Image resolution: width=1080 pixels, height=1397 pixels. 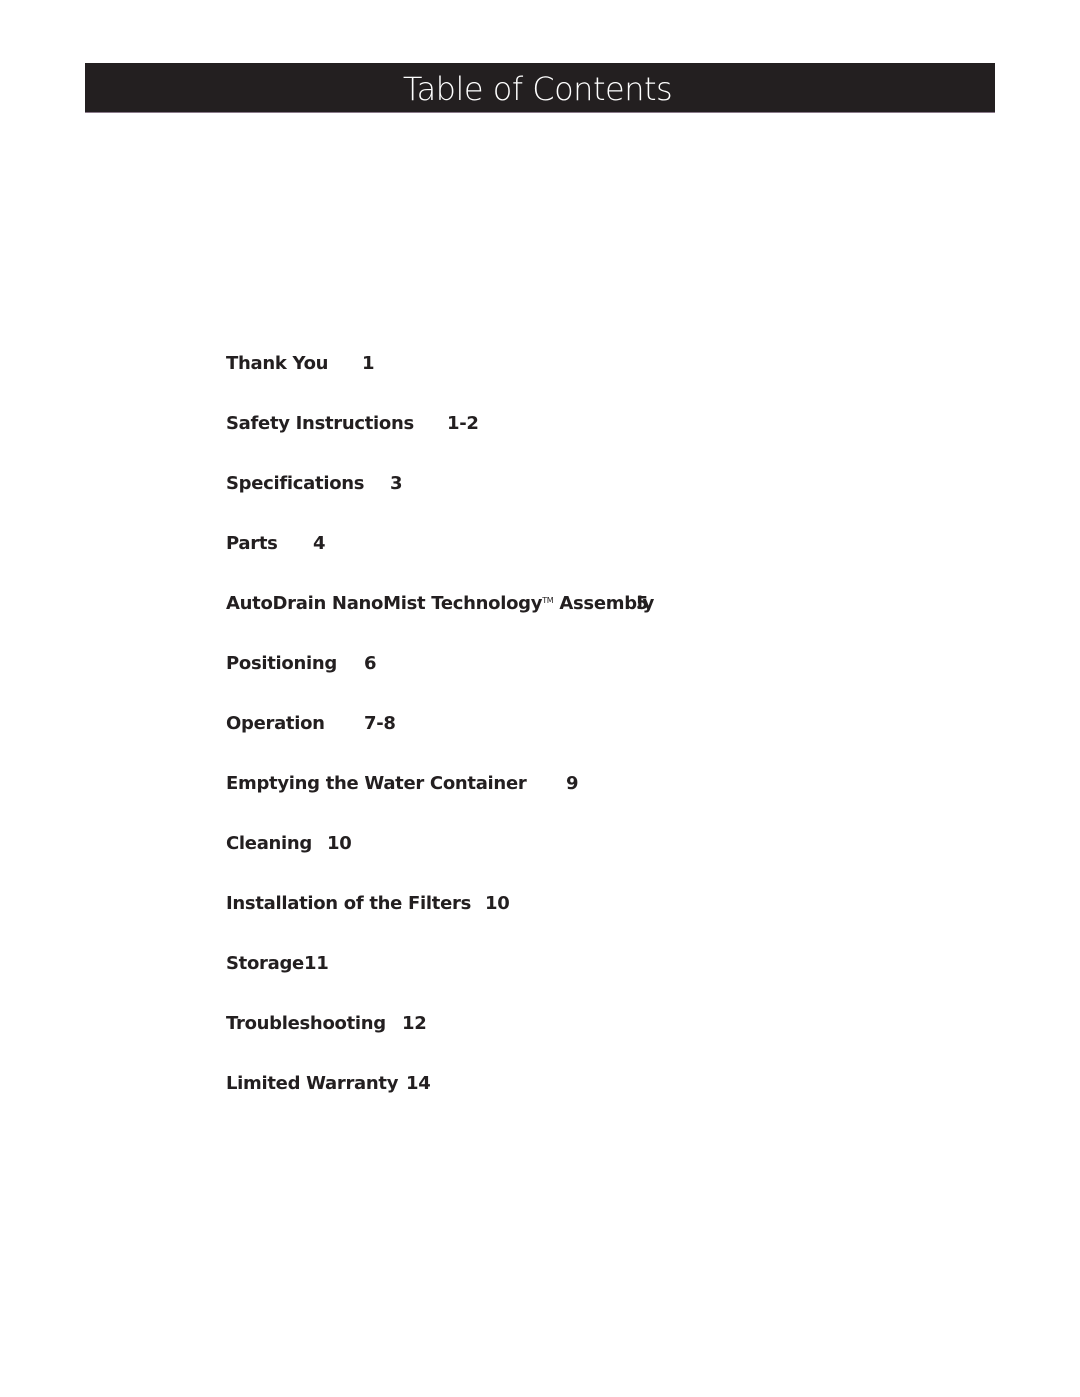 I want to click on header-bar: Table of Contents, so click(x=540, y=88).